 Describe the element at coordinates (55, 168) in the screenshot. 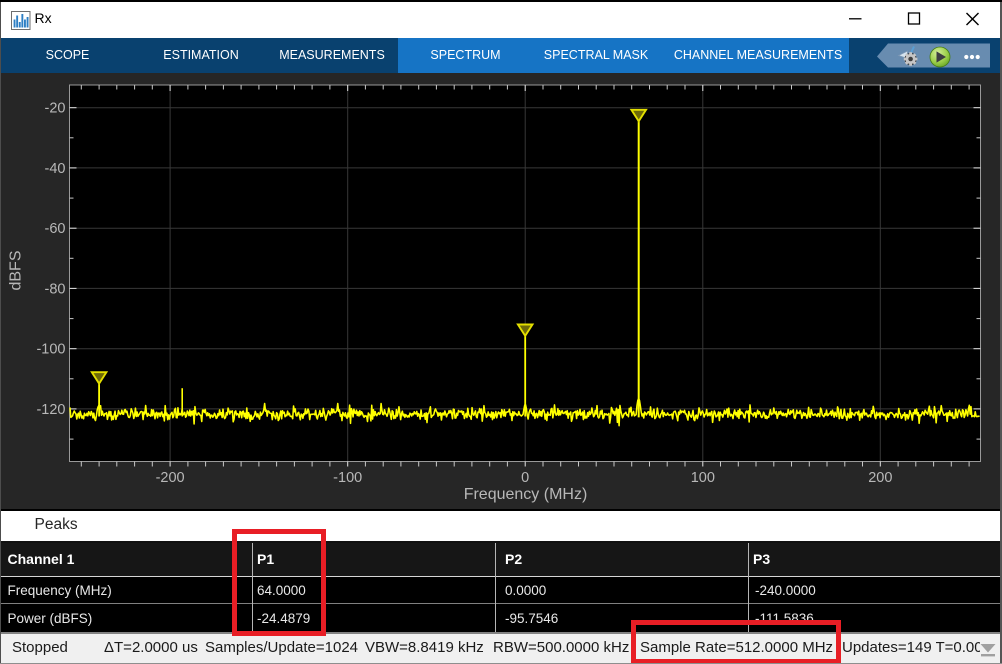

I see `svg-text: -40` at that location.